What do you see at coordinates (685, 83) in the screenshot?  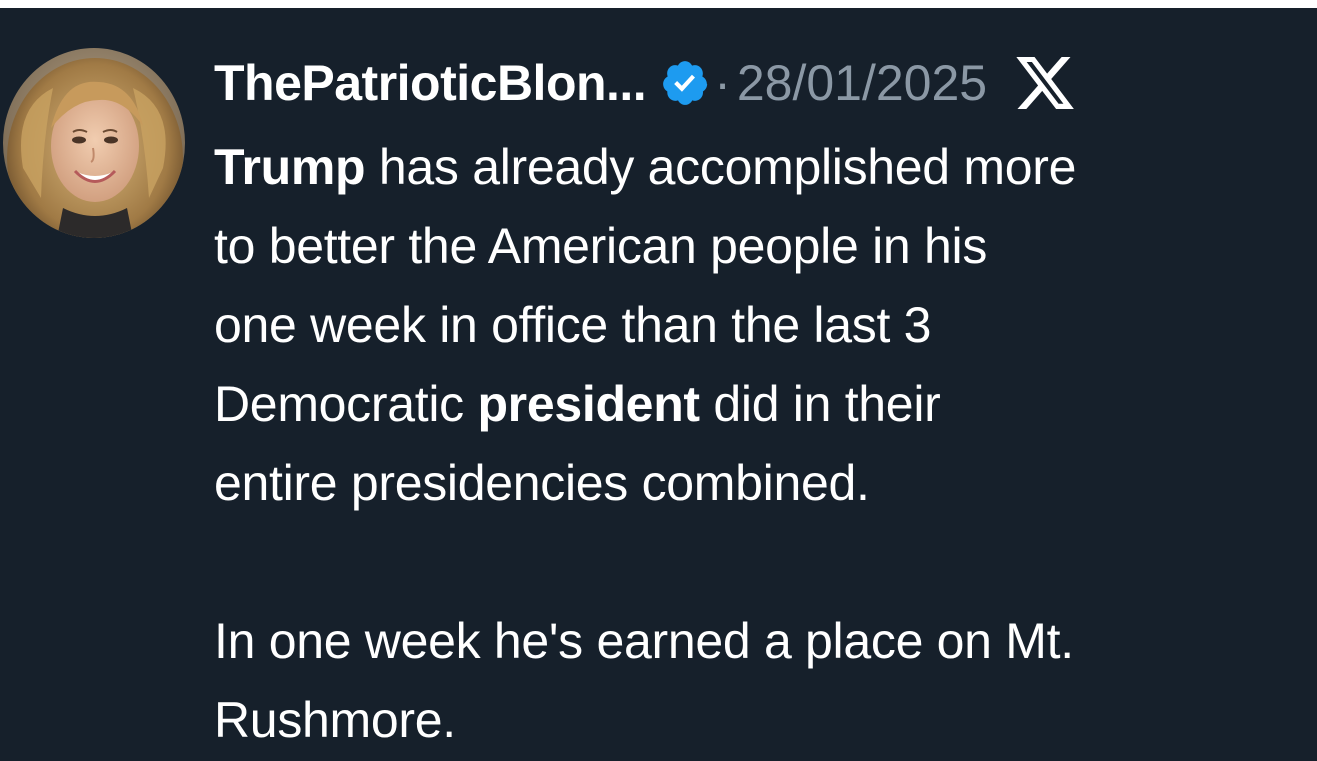 I see `verified-badge-icon` at bounding box center [685, 83].